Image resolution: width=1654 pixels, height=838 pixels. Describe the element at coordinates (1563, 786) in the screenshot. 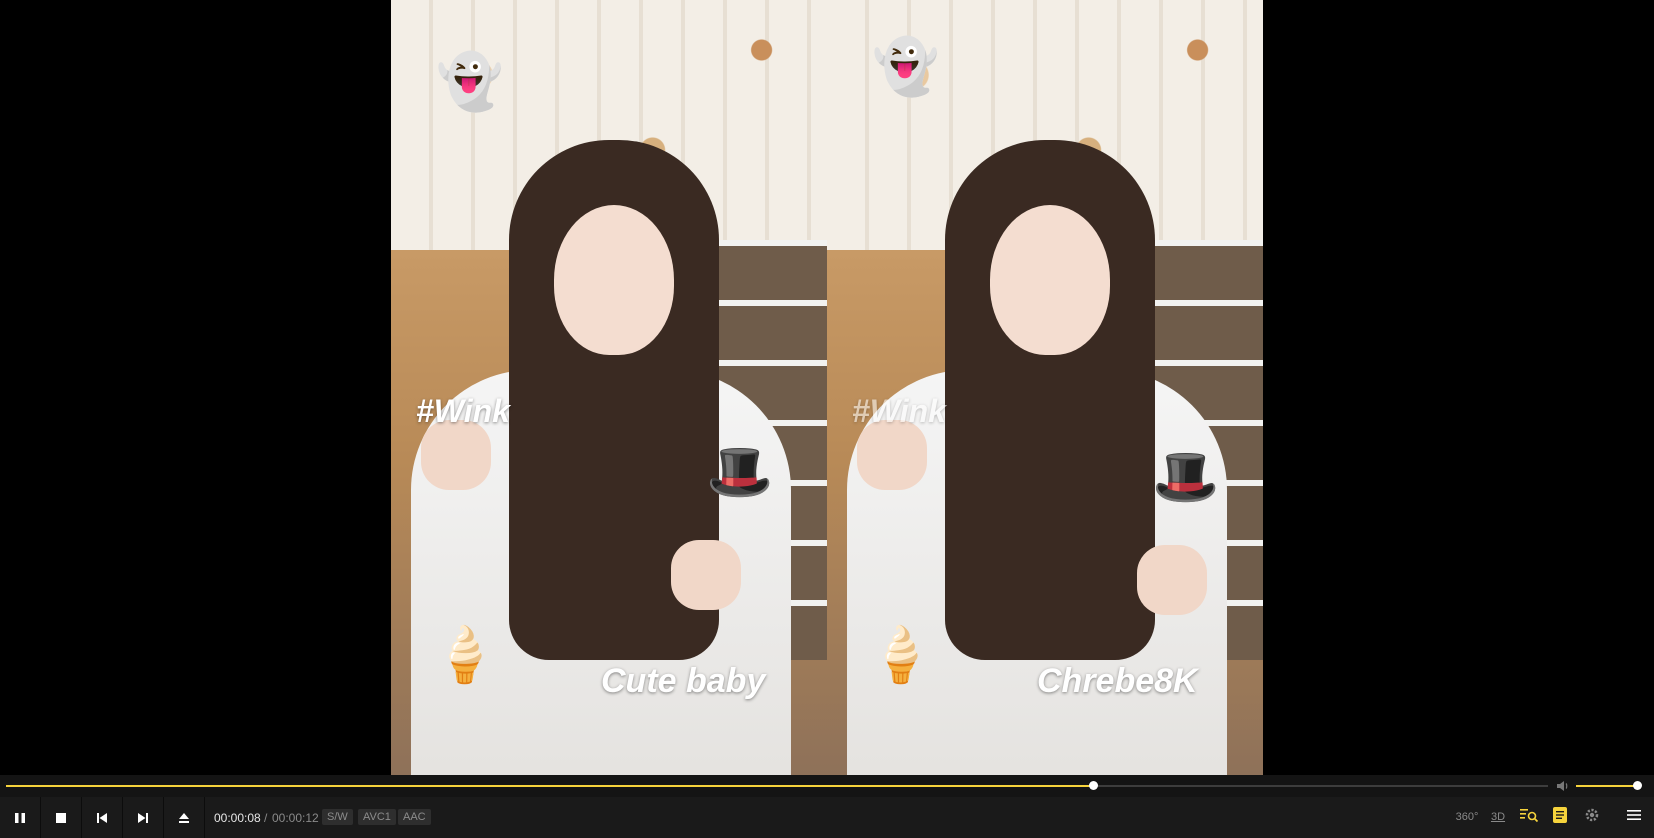

I see `volume-icon` at that location.